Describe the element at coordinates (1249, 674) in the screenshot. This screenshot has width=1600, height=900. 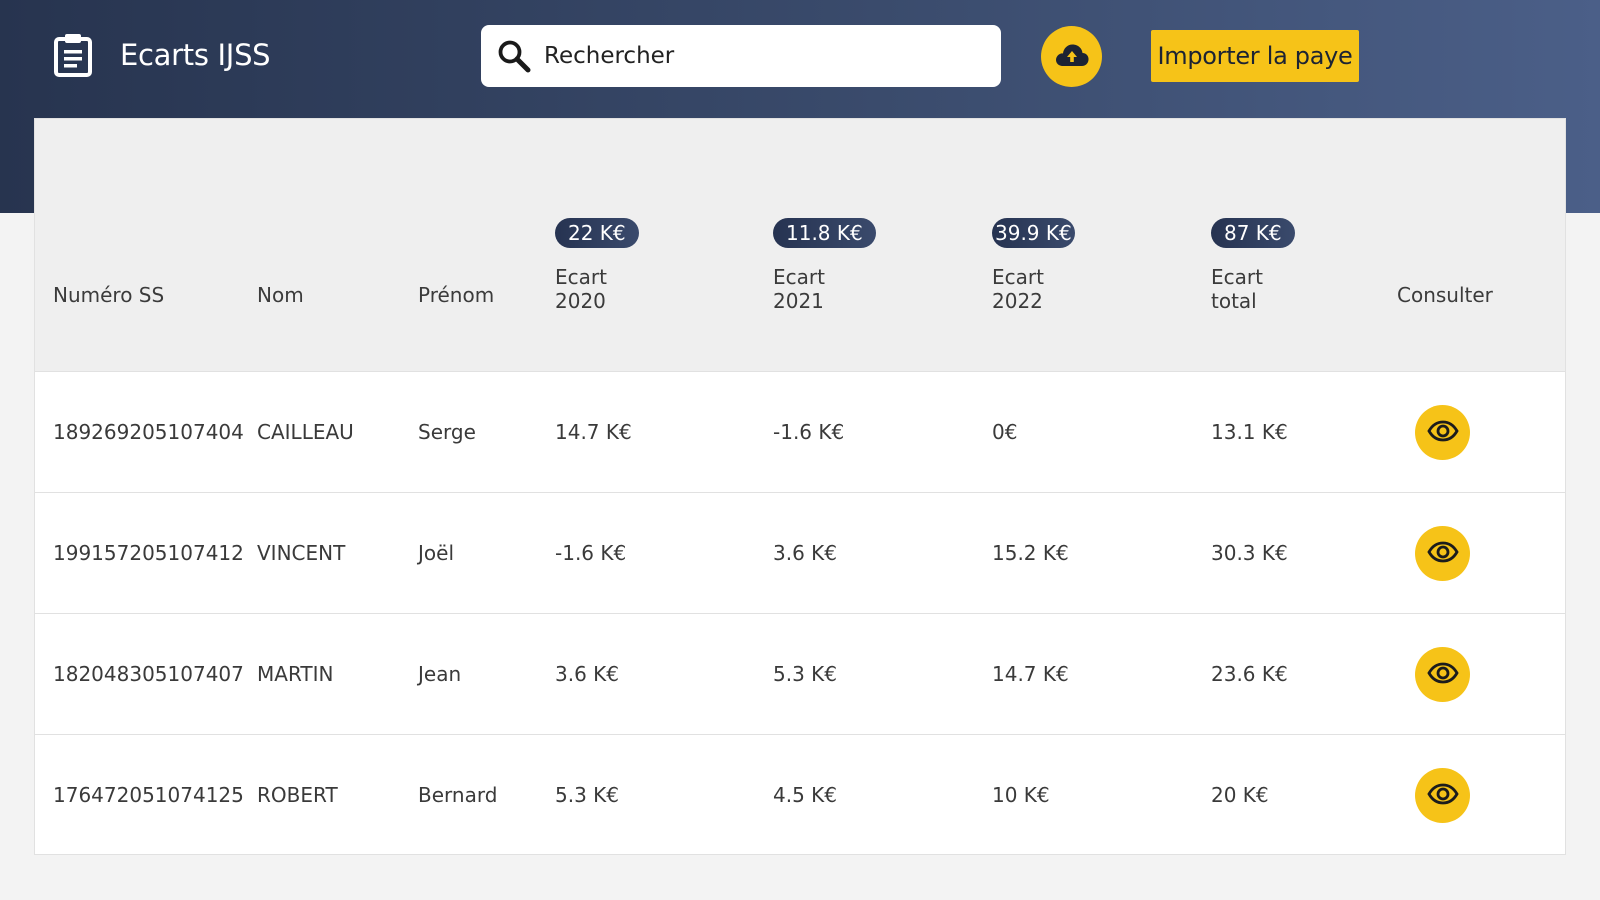
I see `cell-ecart-total: 23.6 K€` at that location.